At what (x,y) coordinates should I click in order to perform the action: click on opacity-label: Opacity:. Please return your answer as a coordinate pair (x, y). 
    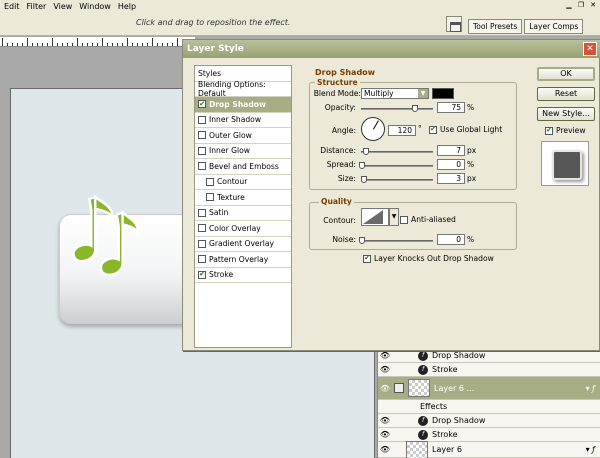
    Looking at the image, I should click on (340, 107).